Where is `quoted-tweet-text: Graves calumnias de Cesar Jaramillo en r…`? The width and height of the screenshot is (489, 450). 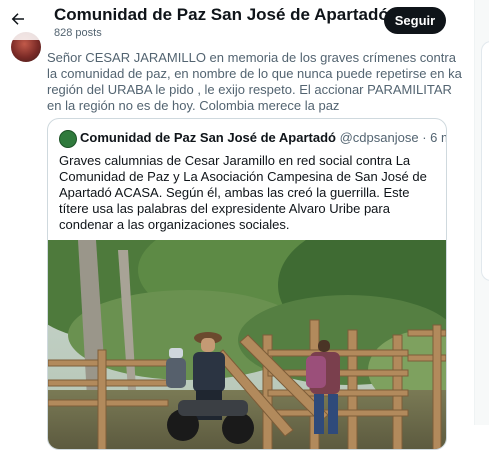
quoted-tweet-text: Graves calumnias de Cesar Jaramillo en r… is located at coordinates (243, 192).